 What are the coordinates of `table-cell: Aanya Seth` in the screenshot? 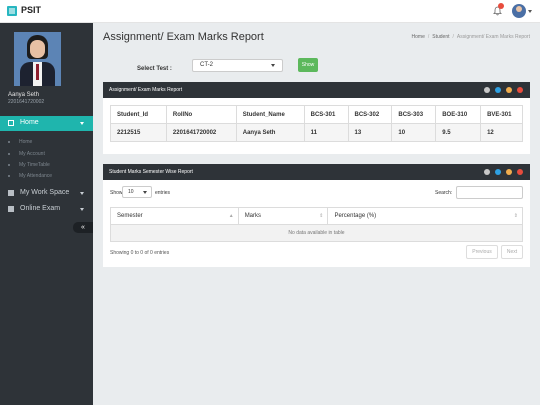 It's located at (270, 132).